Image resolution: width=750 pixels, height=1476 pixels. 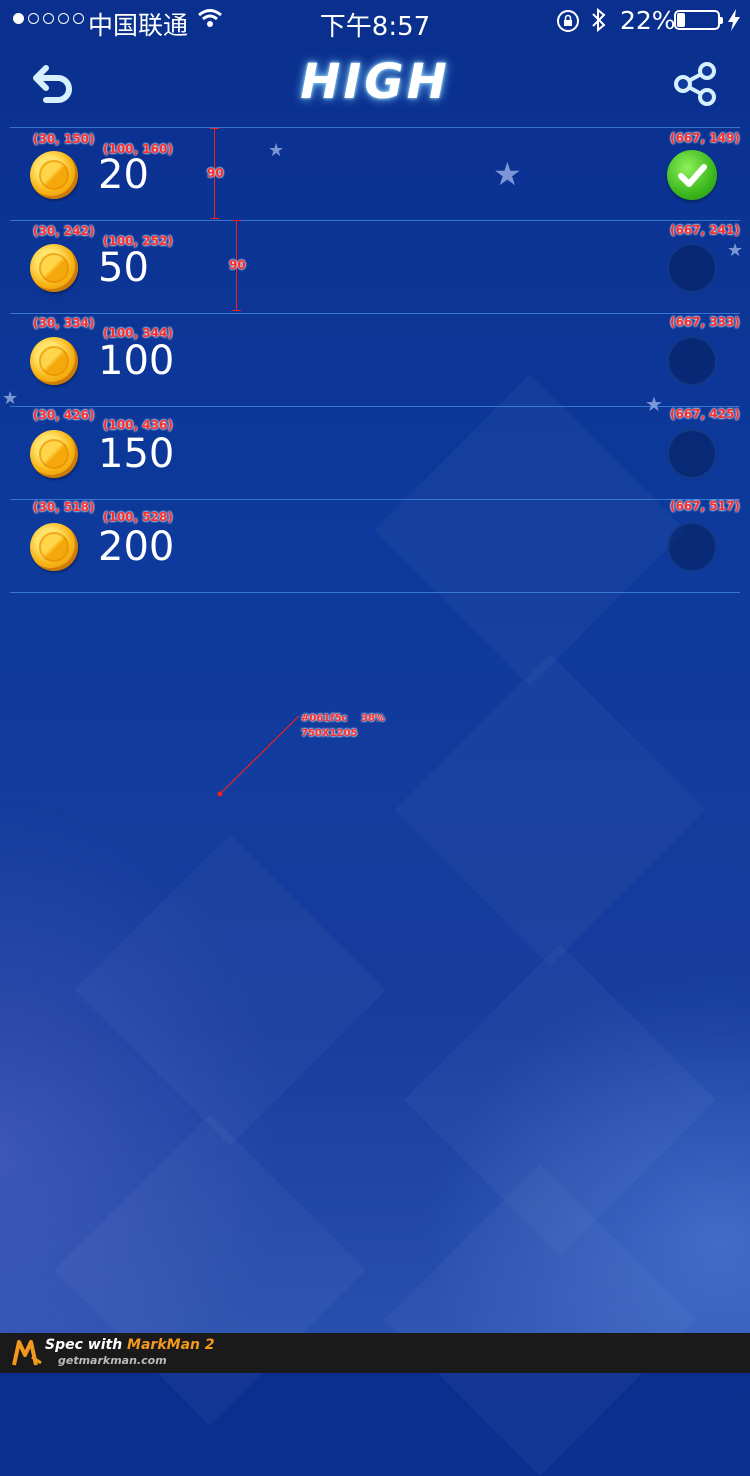 What do you see at coordinates (136, 547) in the screenshot?
I see `bet-amount: 200` at bounding box center [136, 547].